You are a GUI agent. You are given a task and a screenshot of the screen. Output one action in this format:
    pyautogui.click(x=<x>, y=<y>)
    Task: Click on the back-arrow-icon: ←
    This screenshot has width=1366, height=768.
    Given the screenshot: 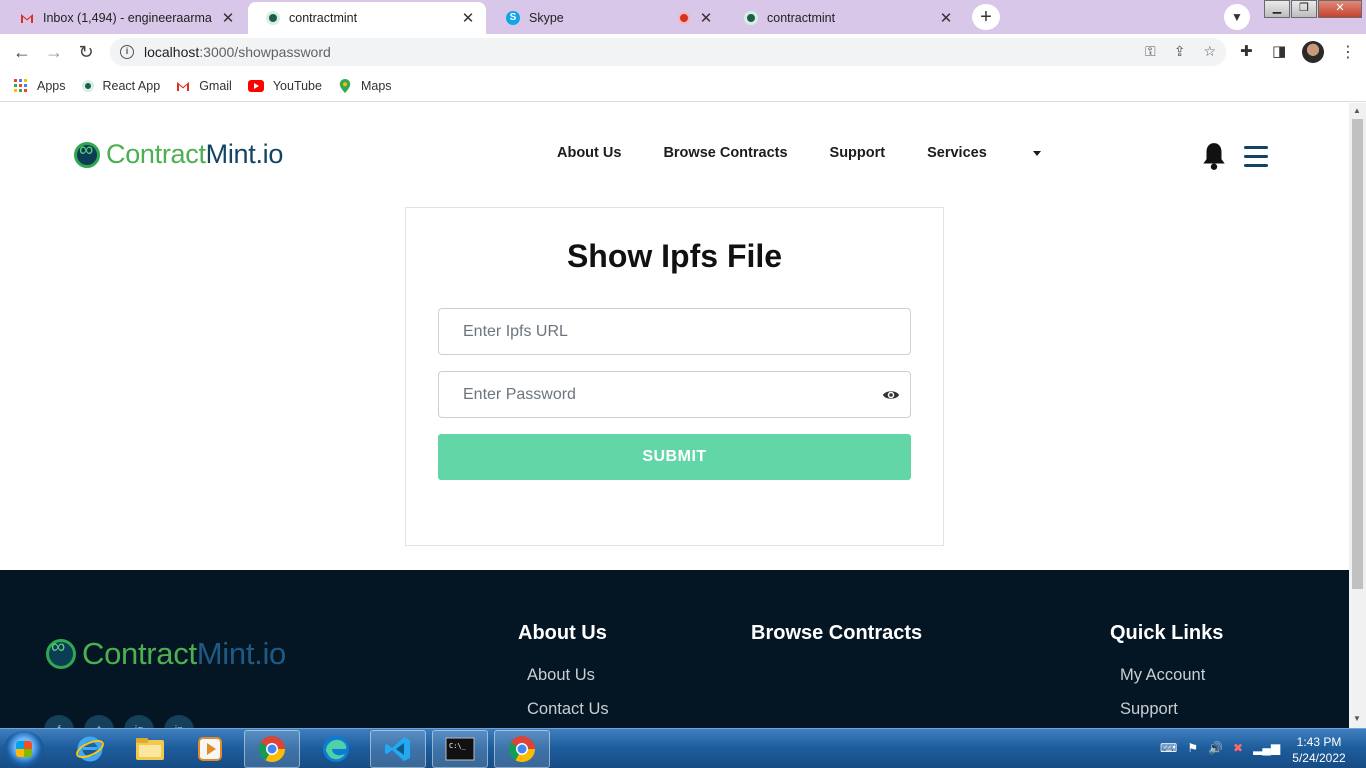 What is the action you would take?
    pyautogui.click(x=22, y=52)
    